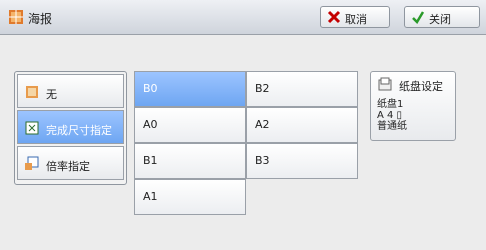 This screenshot has height=250, width=486. I want to click on close-x-icon, so click(334, 17).